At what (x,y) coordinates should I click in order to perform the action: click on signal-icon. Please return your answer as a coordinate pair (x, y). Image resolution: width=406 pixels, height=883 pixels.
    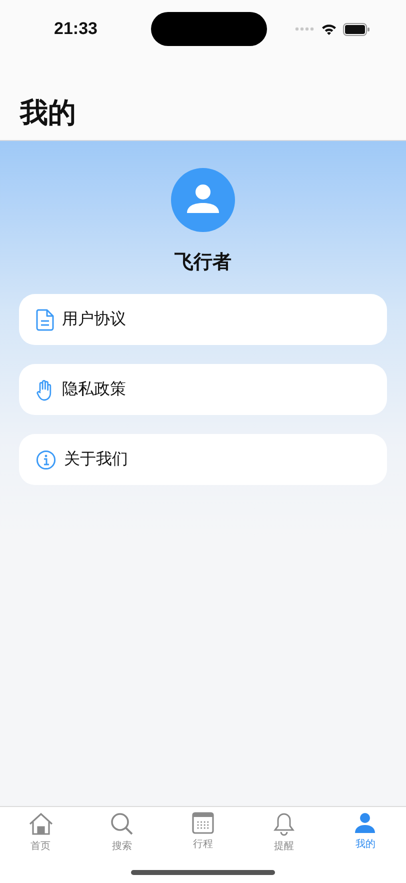
    Looking at the image, I should click on (304, 29).